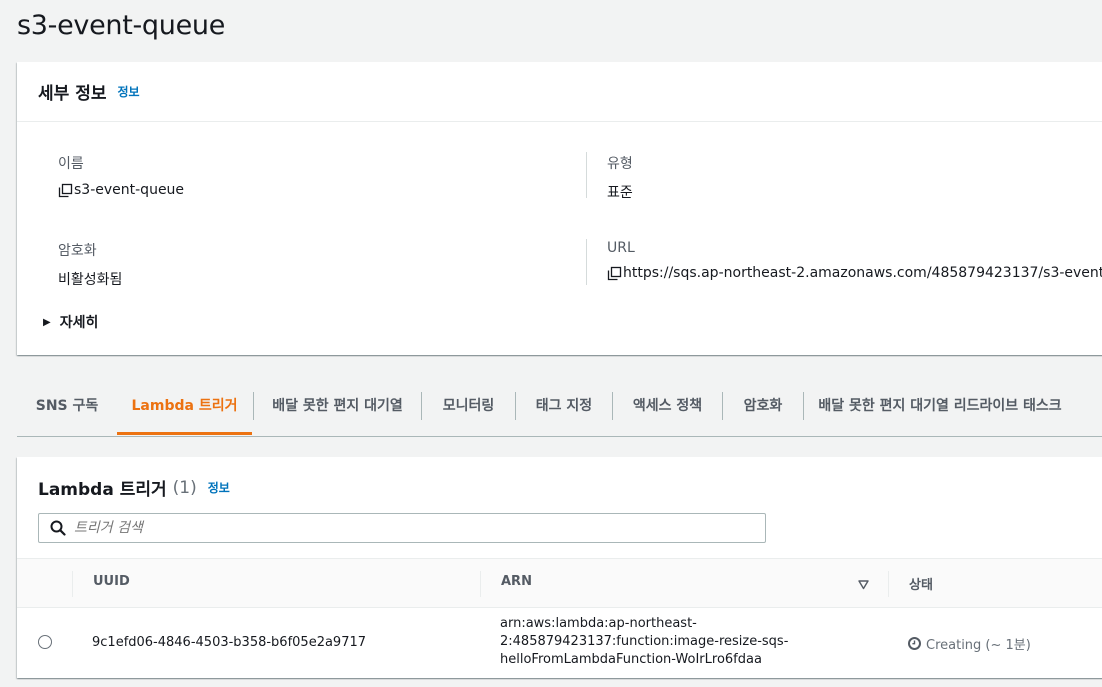 Image resolution: width=1102 pixels, height=687 pixels. Describe the element at coordinates (58, 528) in the screenshot. I see `search-icon` at that location.